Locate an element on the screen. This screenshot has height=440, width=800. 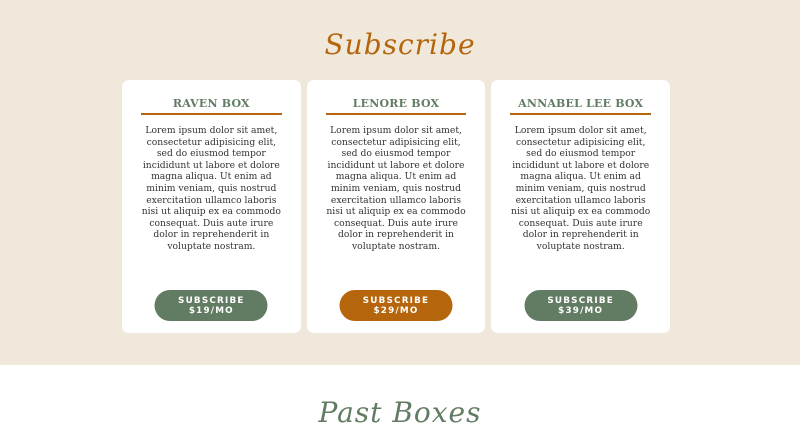
subscribe-raven-button: SUBSCRIBE $19/MO is located at coordinates (211, 305).